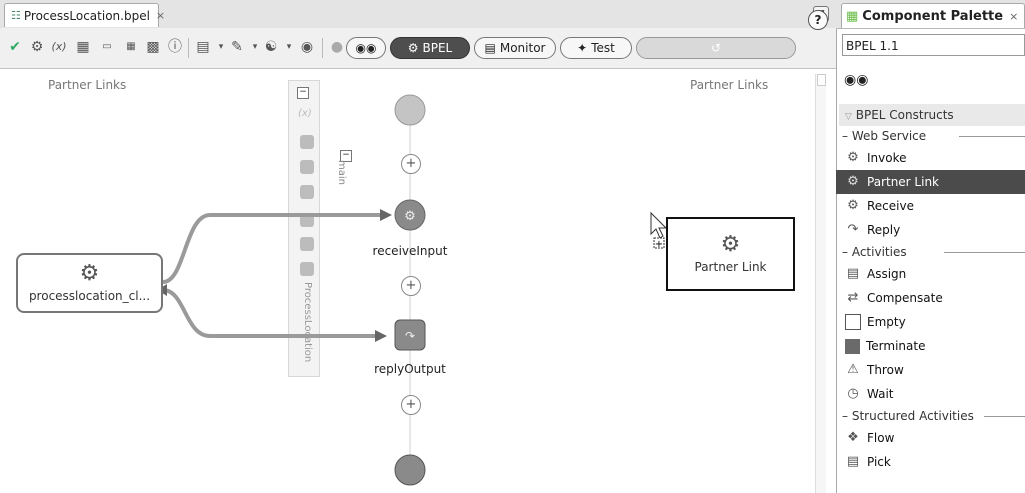 This screenshot has width=1025, height=493. Describe the element at coordinates (933, 45) in the screenshot. I see `palette-library-select: BPEL 1.1` at that location.